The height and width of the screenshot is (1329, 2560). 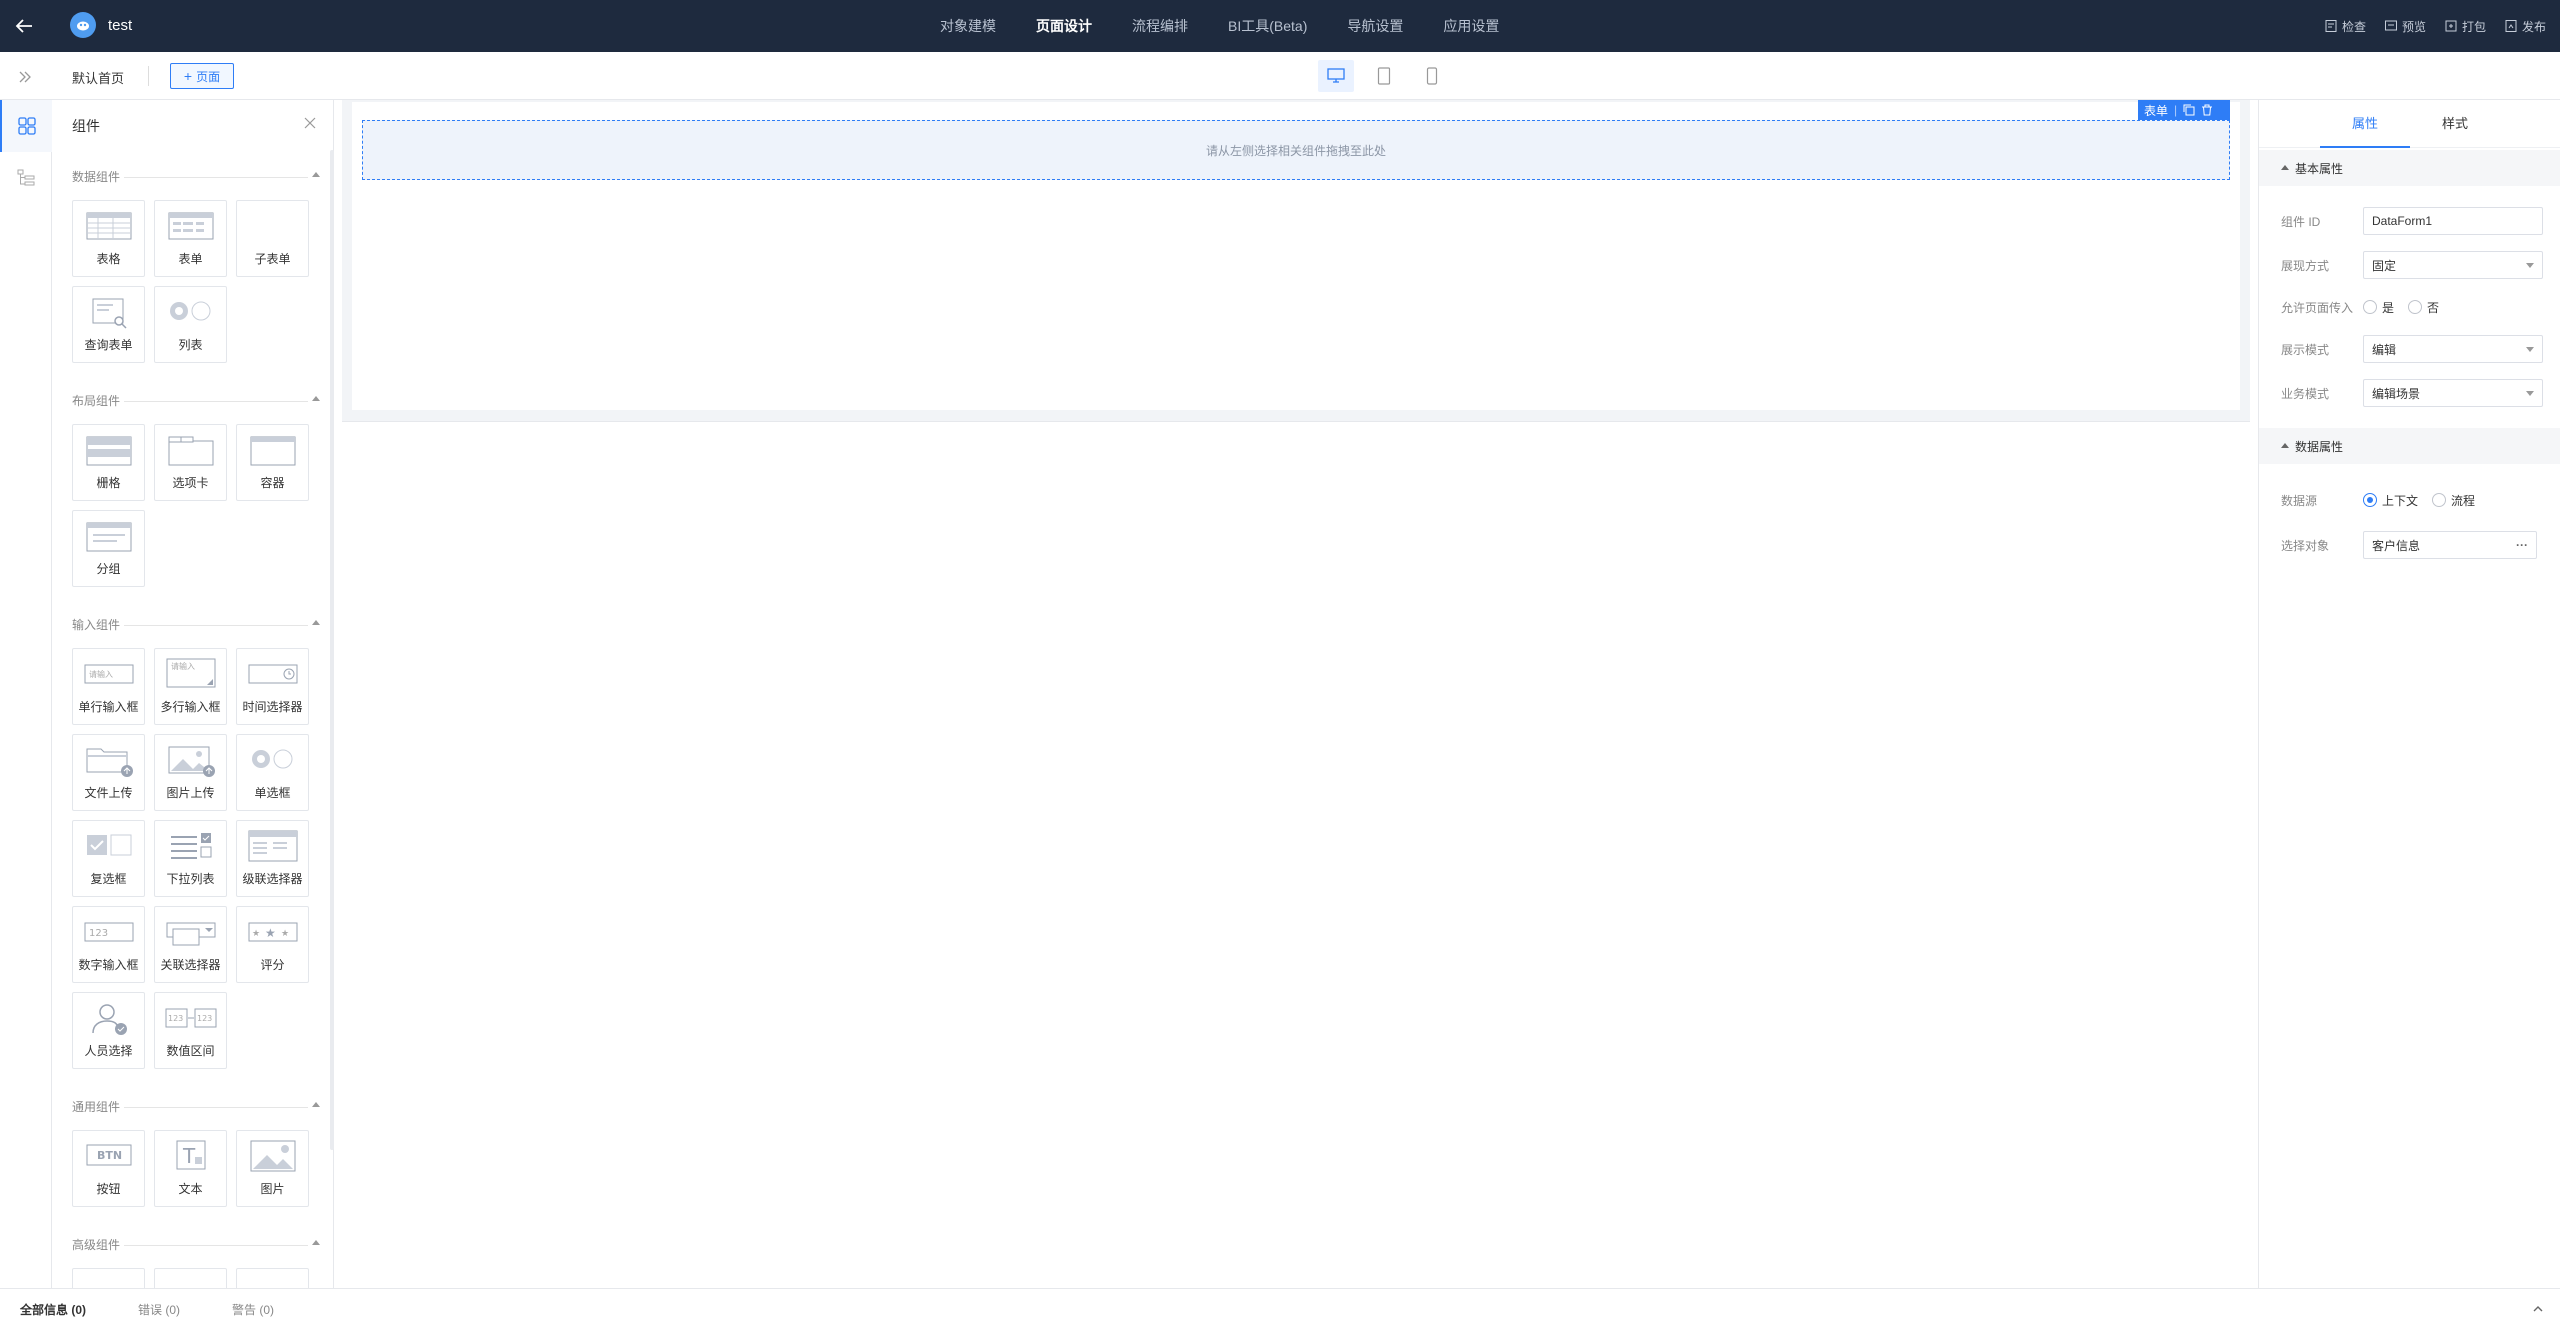 What do you see at coordinates (108, 686) in the screenshot?
I see `component-single-line-input: 请输入 单行输入框` at bounding box center [108, 686].